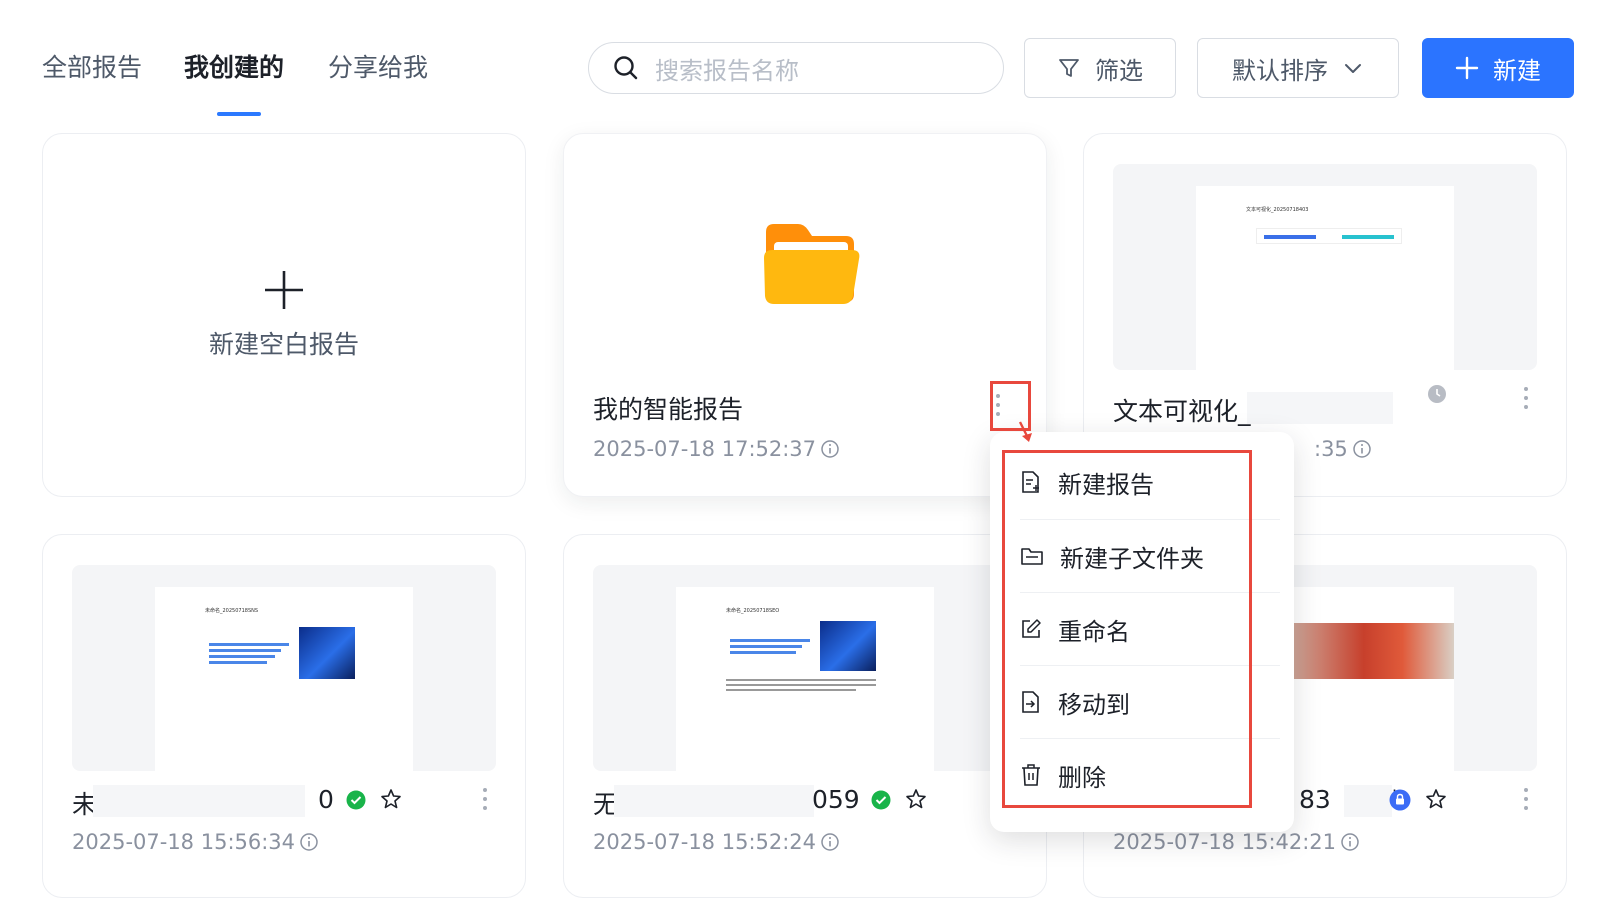  I want to click on tab-created-by-me: 我创建的, so click(234, 66).